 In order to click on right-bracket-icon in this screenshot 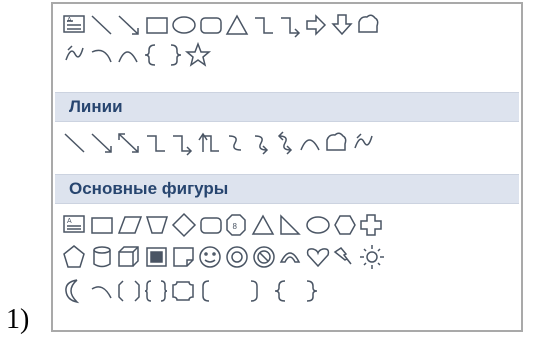, I will do `click(254, 291)`.